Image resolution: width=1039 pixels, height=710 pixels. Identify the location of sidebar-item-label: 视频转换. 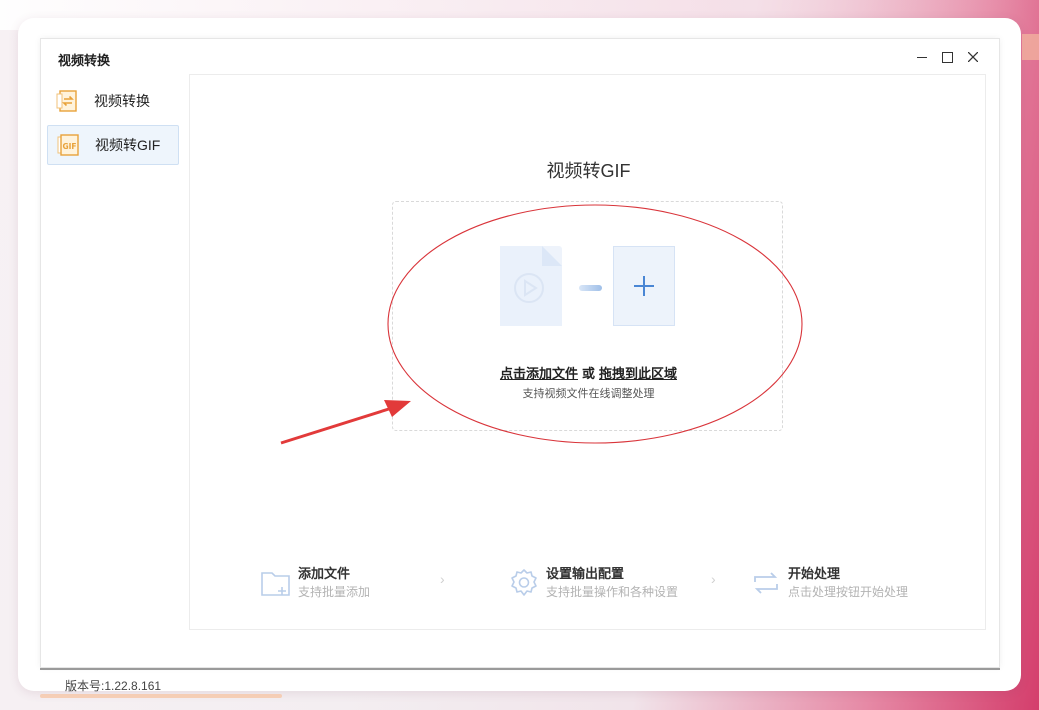
(122, 101).